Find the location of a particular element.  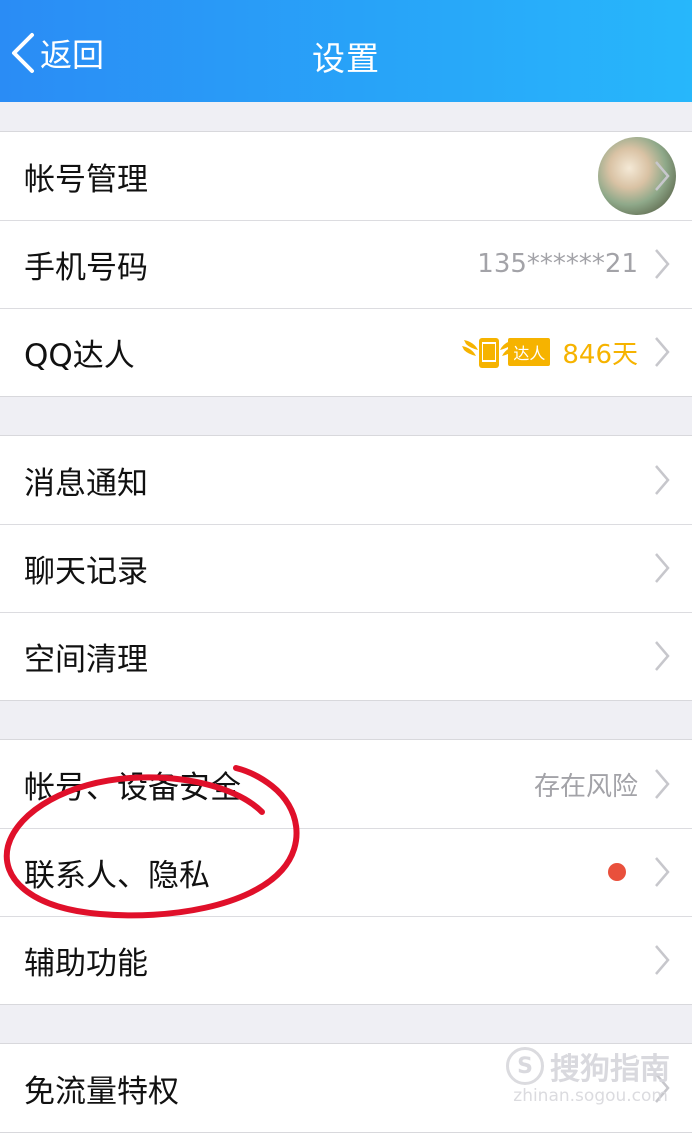

new-indicator-dot is located at coordinates (617, 872).